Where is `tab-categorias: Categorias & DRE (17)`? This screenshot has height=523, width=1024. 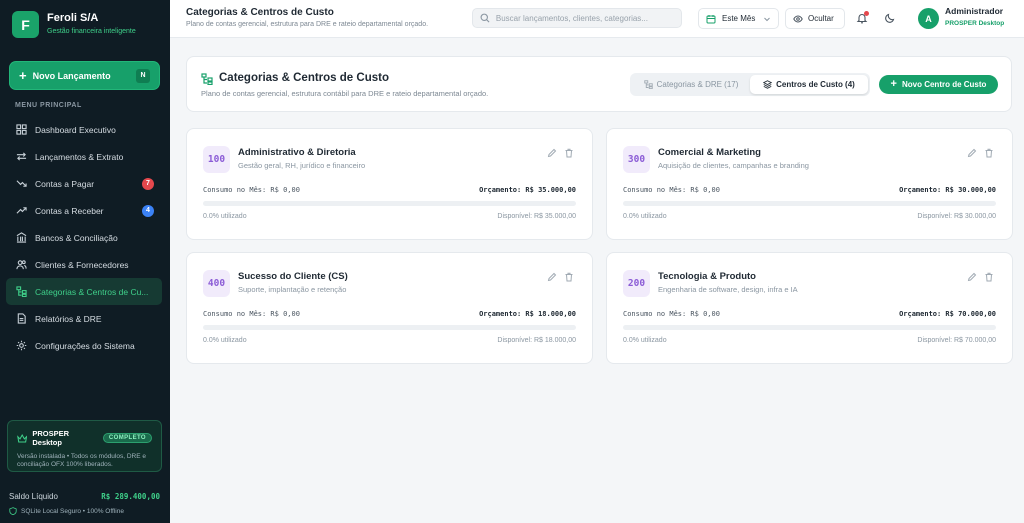
tab-categorias: Categorias & DRE (17) is located at coordinates (691, 84).